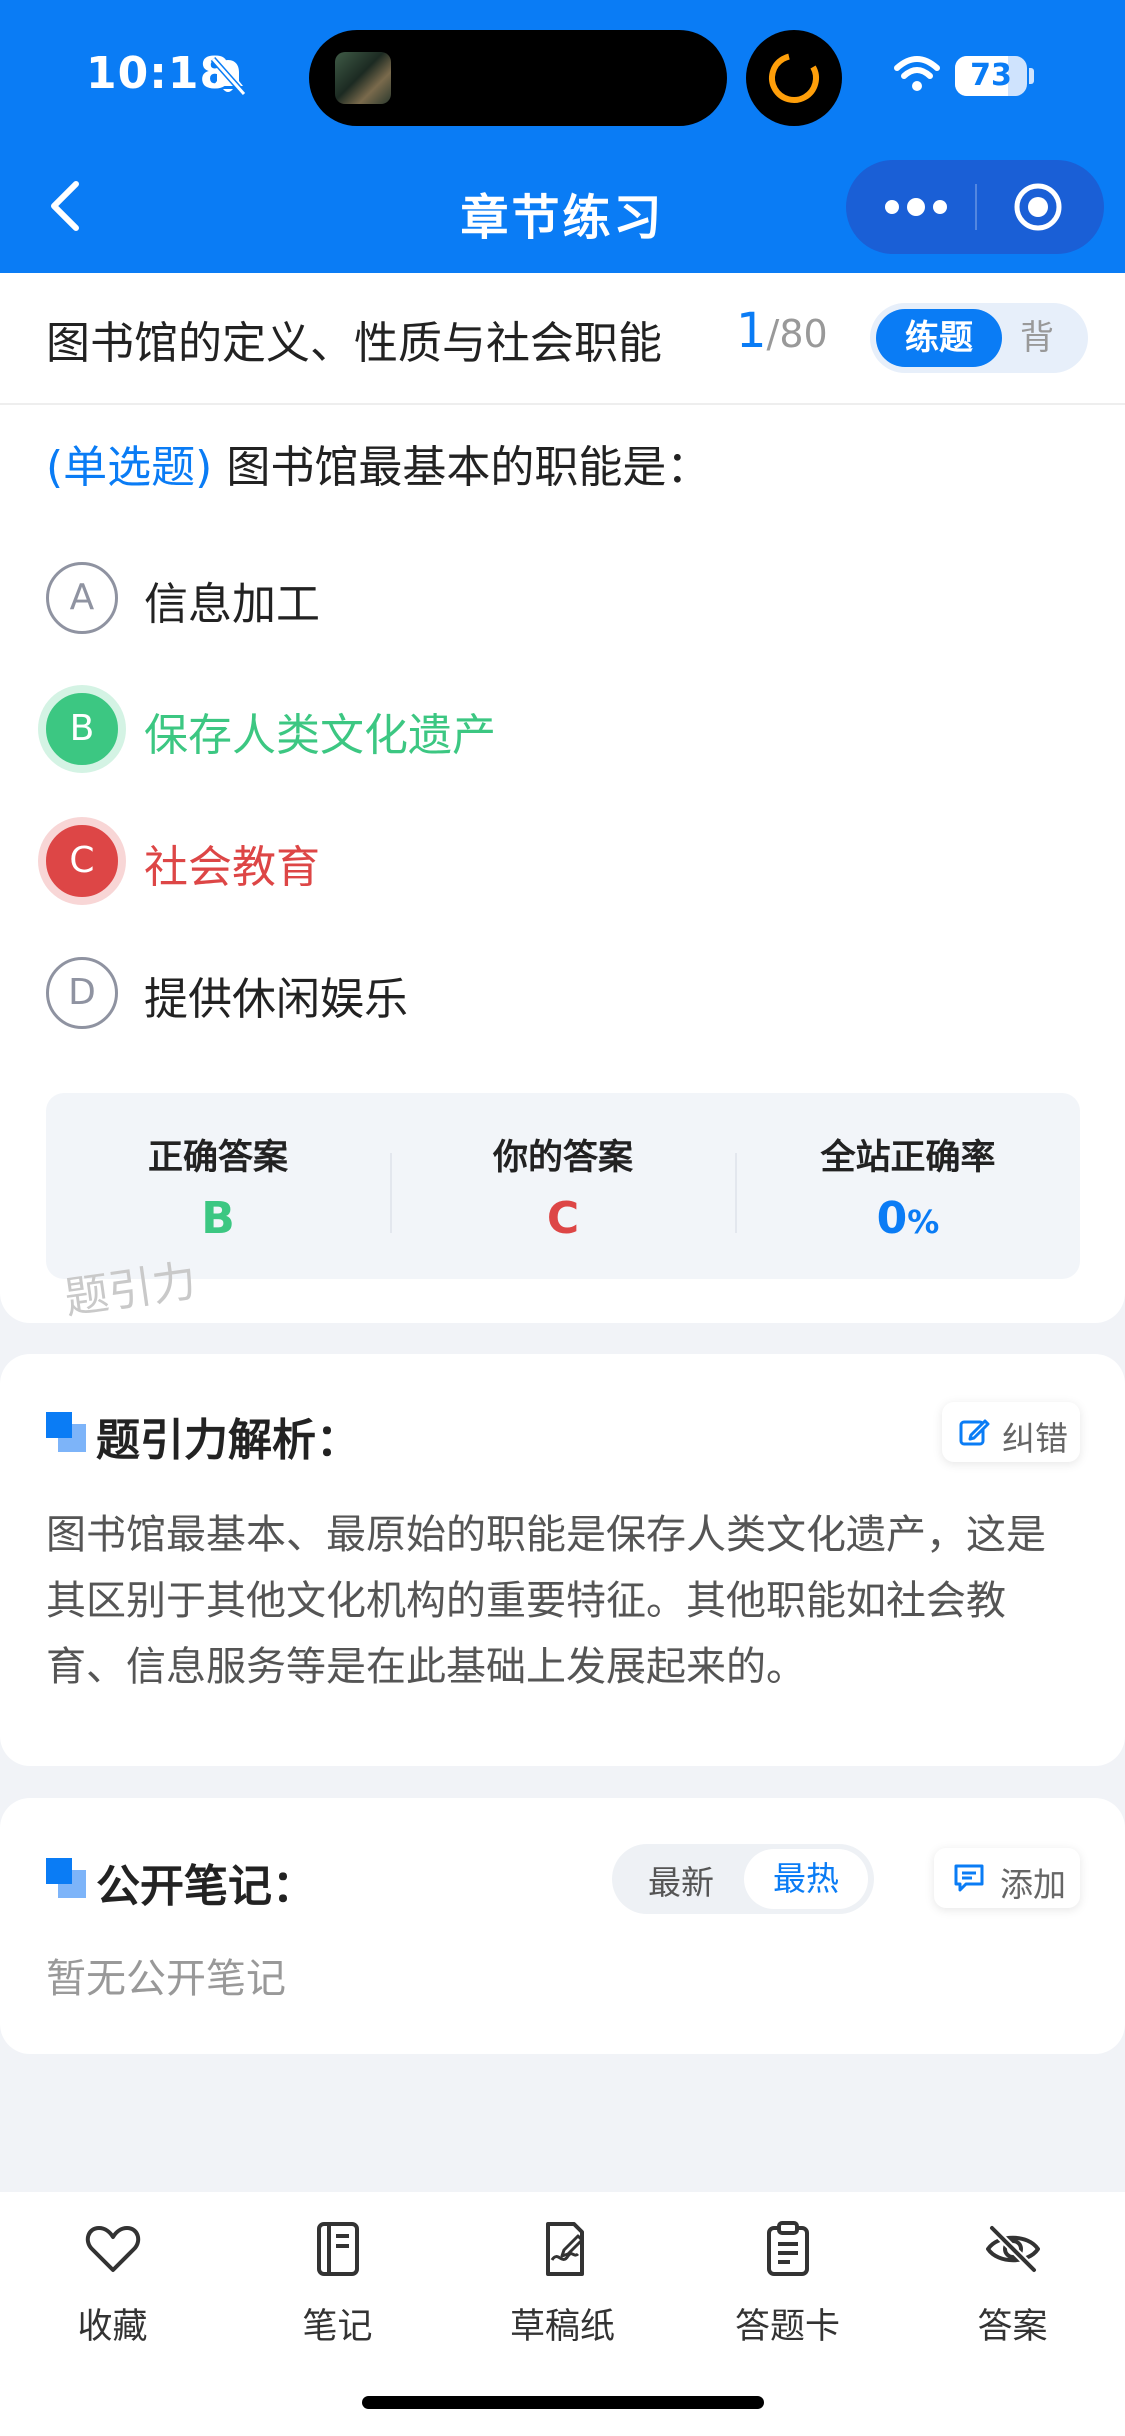 This screenshot has height=2436, width=1125. Describe the element at coordinates (1035, 1438) in the screenshot. I see `report-error-label: 纠错` at that location.